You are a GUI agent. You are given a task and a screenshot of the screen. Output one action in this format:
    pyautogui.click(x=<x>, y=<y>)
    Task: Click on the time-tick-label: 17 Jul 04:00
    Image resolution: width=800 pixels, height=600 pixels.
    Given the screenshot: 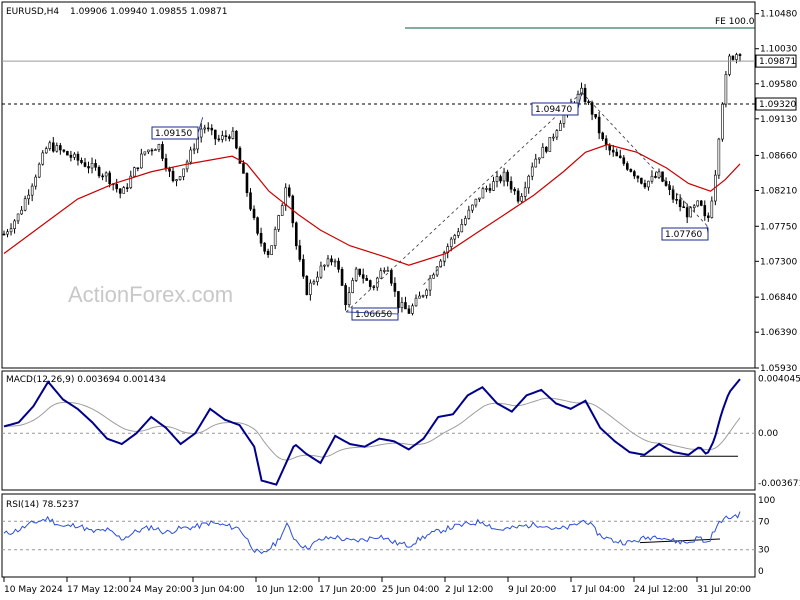 What is the action you would take?
    pyautogui.click(x=598, y=590)
    